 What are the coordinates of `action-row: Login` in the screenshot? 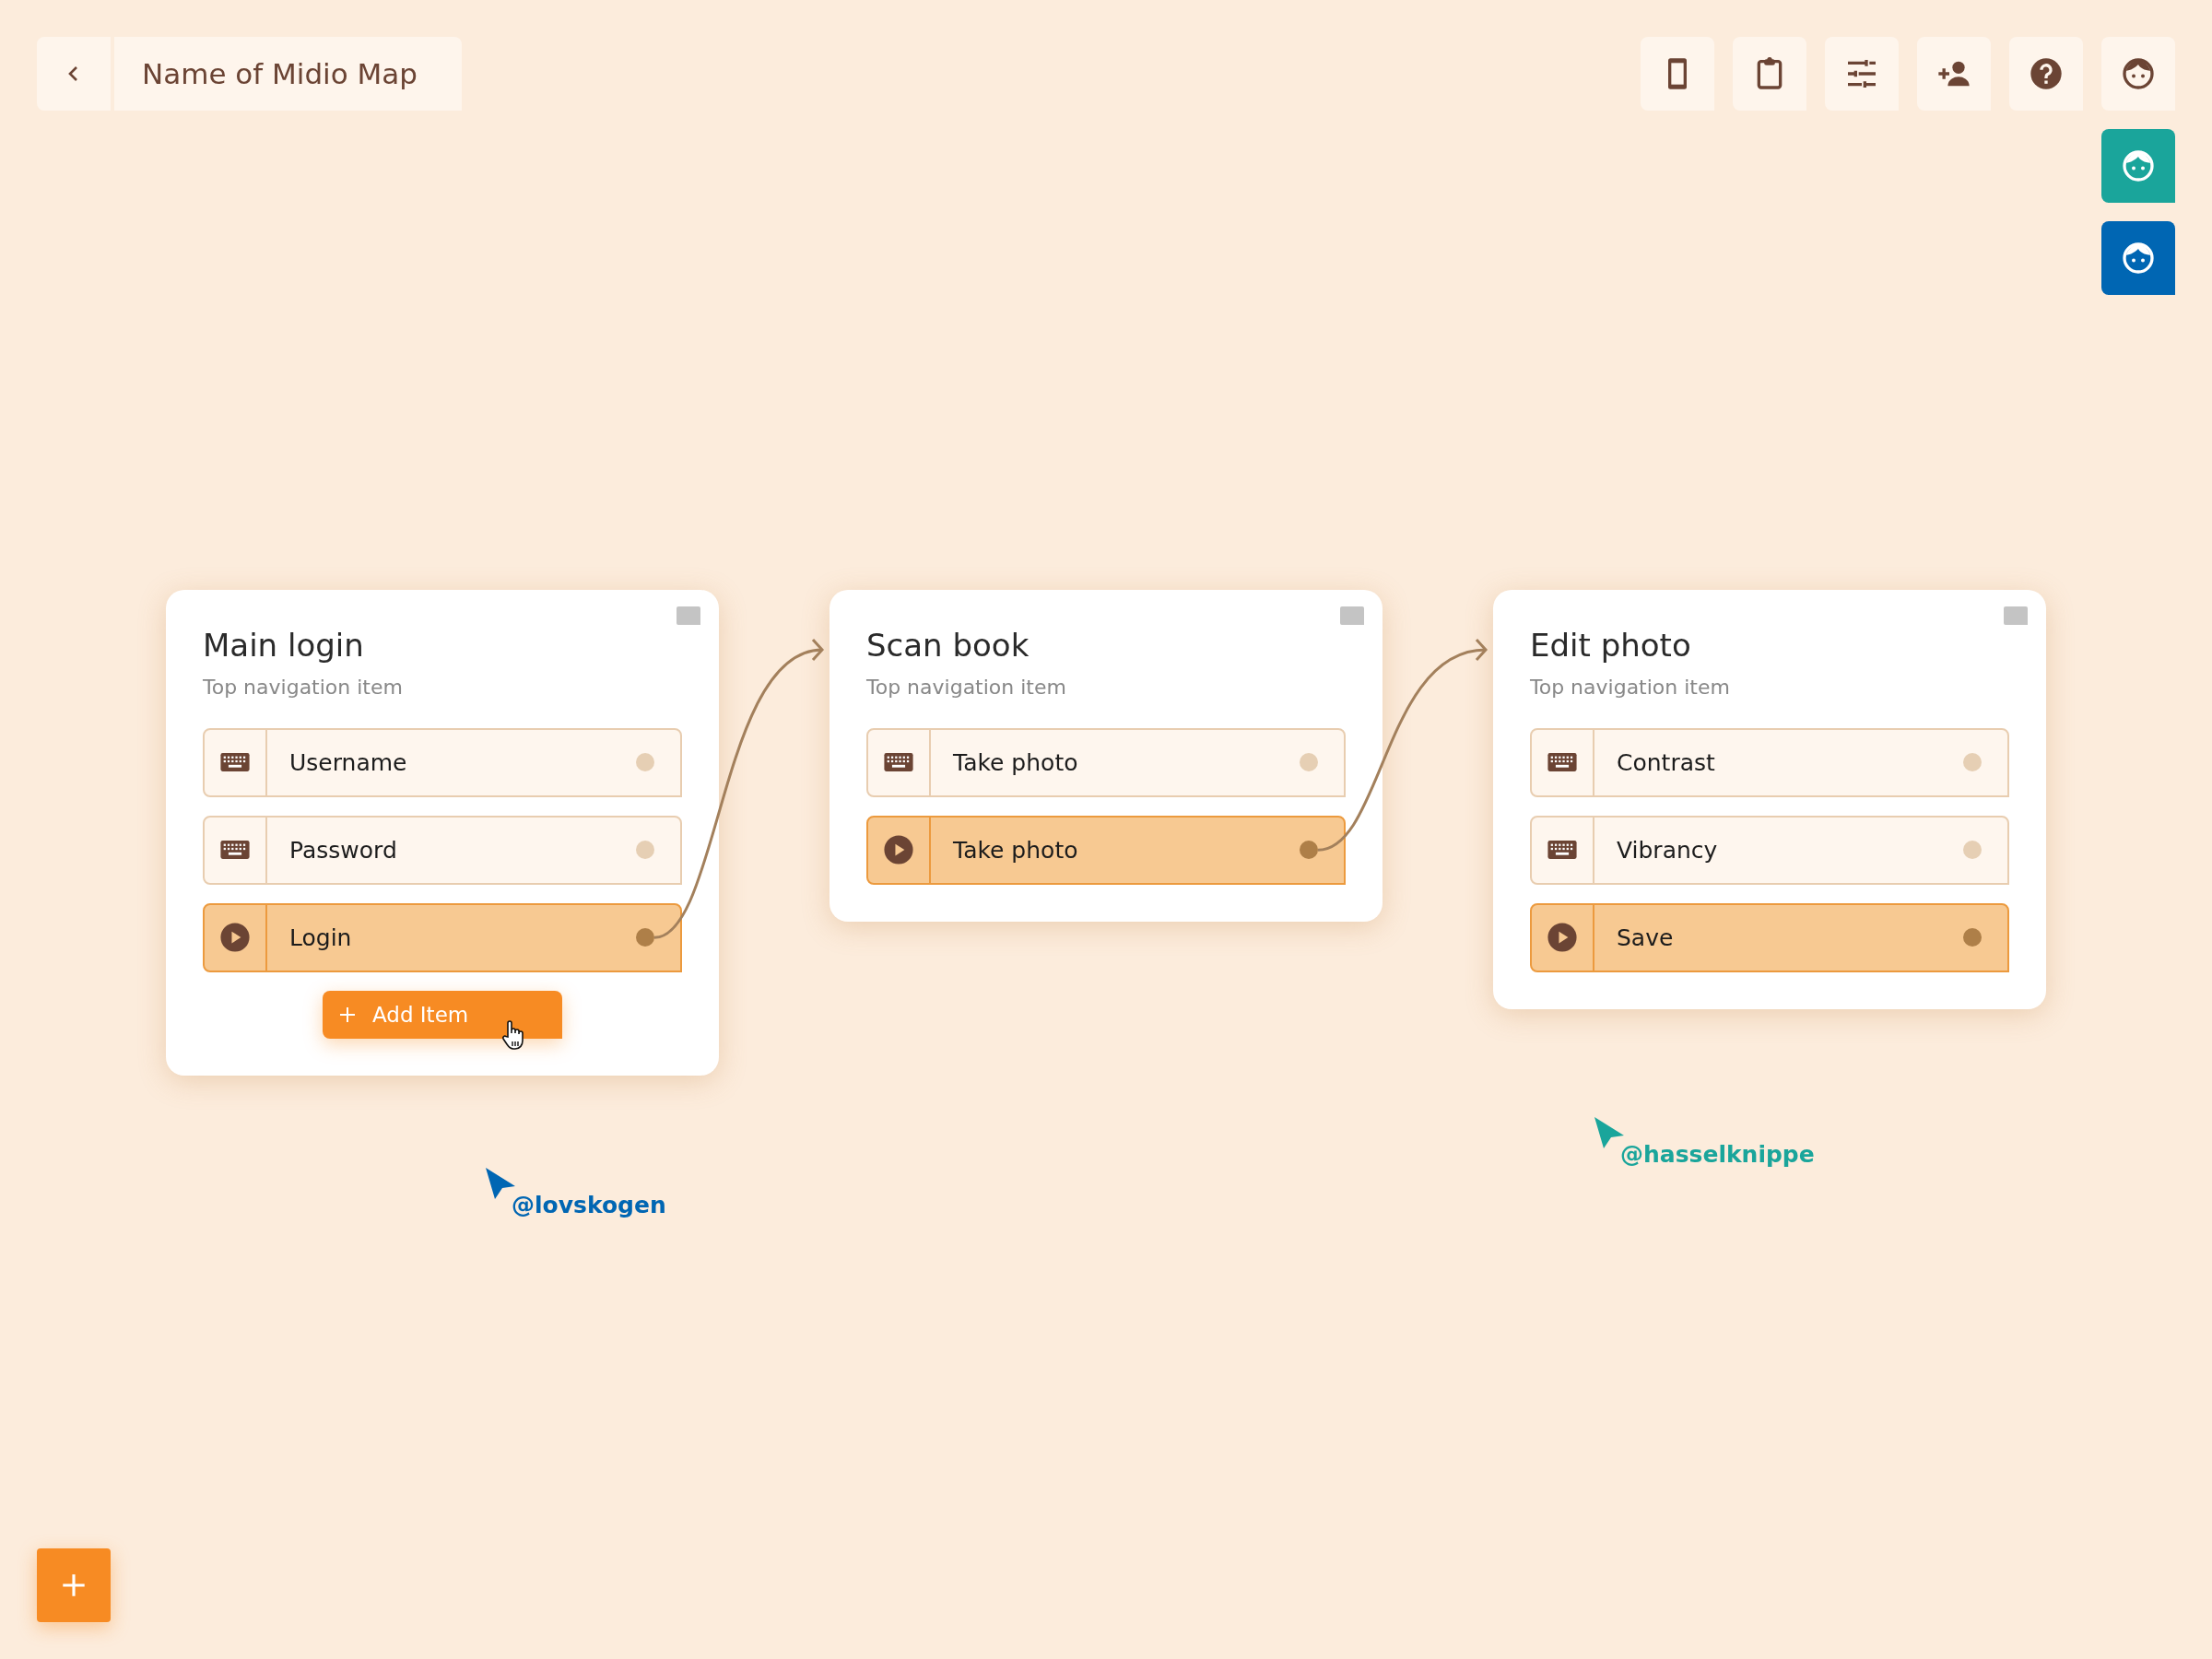 It's located at (442, 937).